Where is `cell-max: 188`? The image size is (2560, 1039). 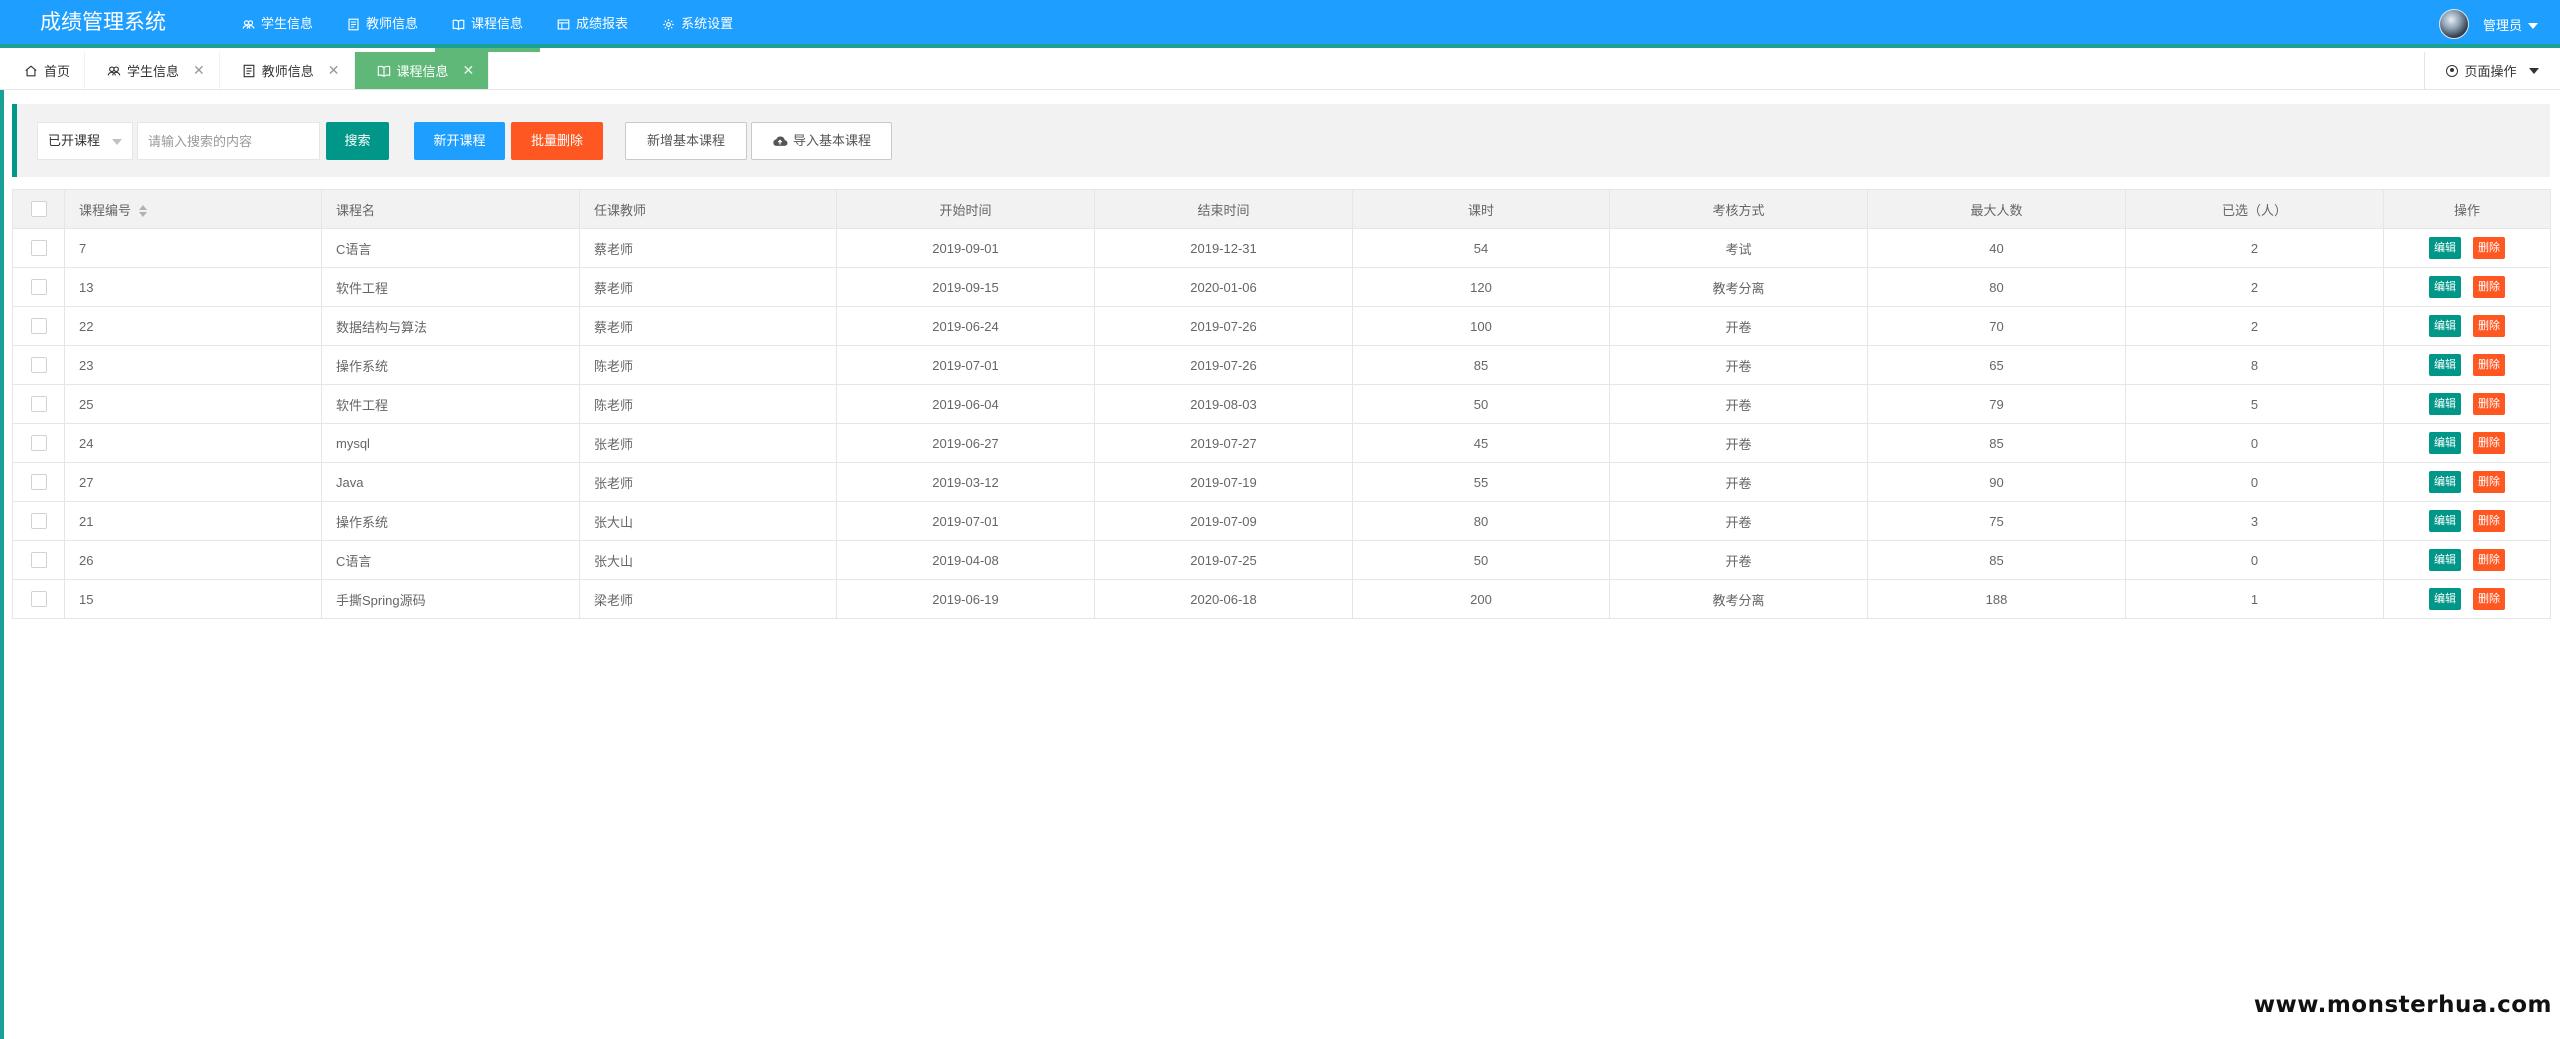 cell-max: 188 is located at coordinates (1996, 599).